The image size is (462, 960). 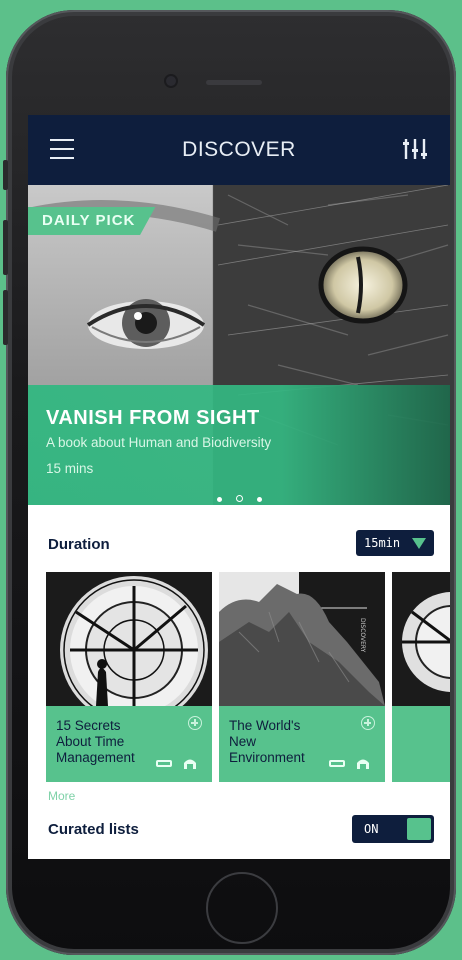 I want to click on volume-up-button, so click(x=5, y=247).